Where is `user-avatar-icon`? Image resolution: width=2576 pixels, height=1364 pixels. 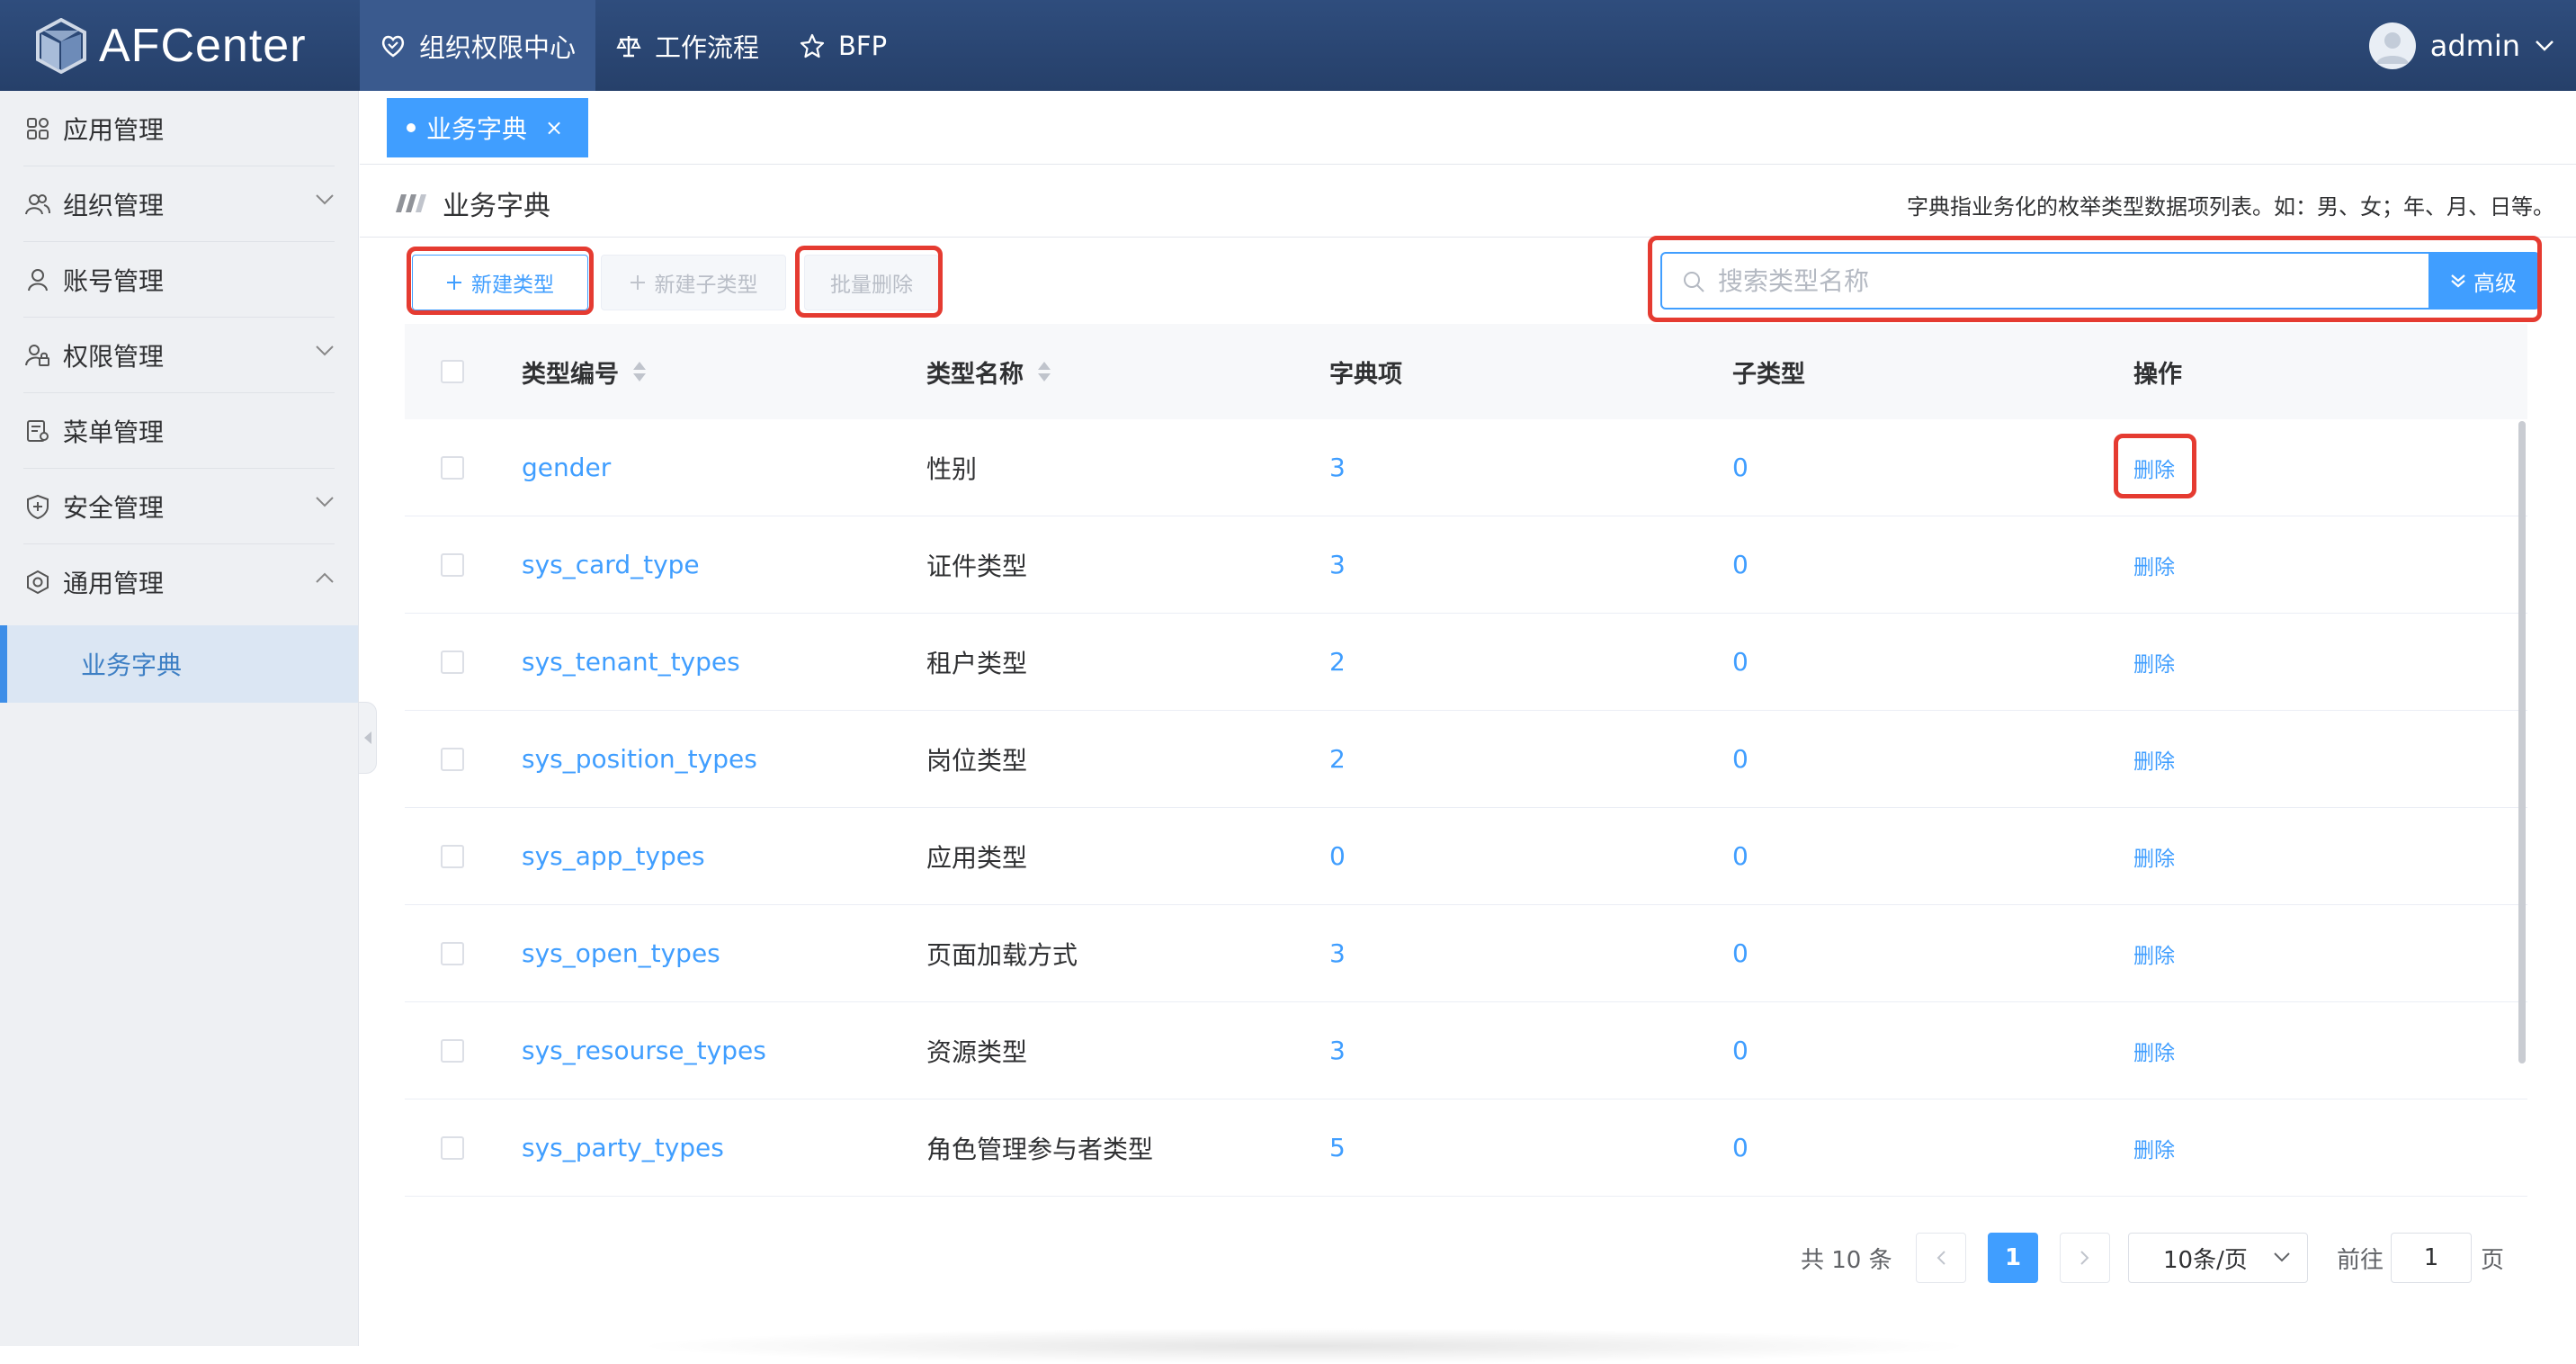 user-avatar-icon is located at coordinates (2392, 47).